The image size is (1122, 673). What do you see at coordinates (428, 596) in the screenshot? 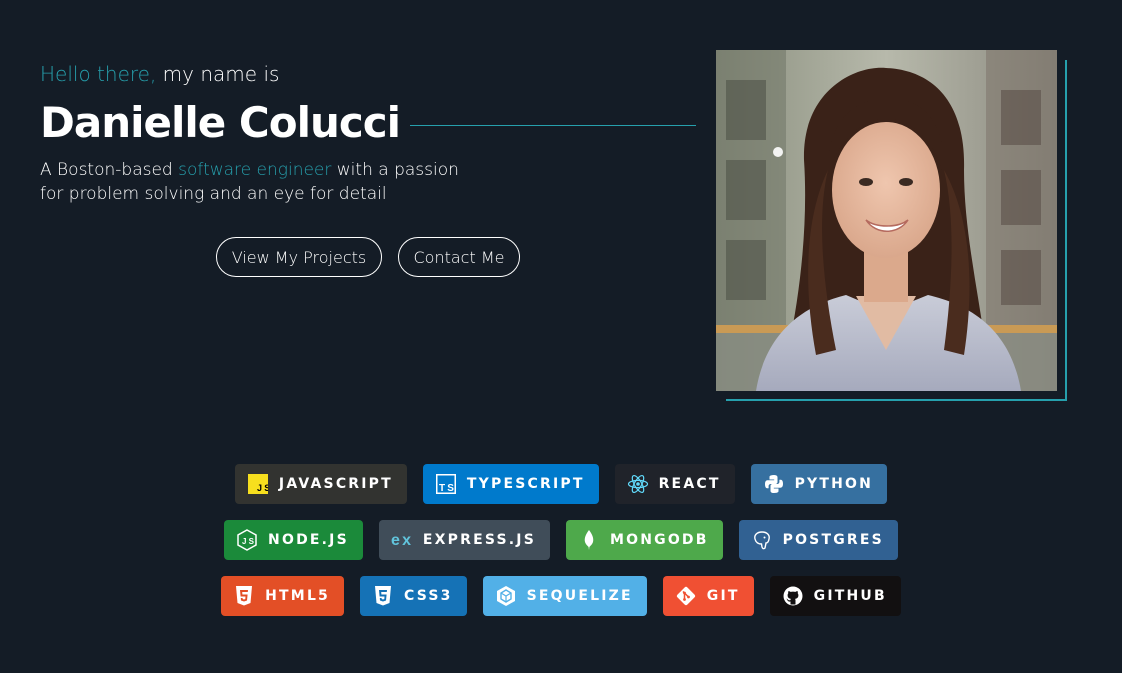
I see `badge-label: CSS3` at bounding box center [428, 596].